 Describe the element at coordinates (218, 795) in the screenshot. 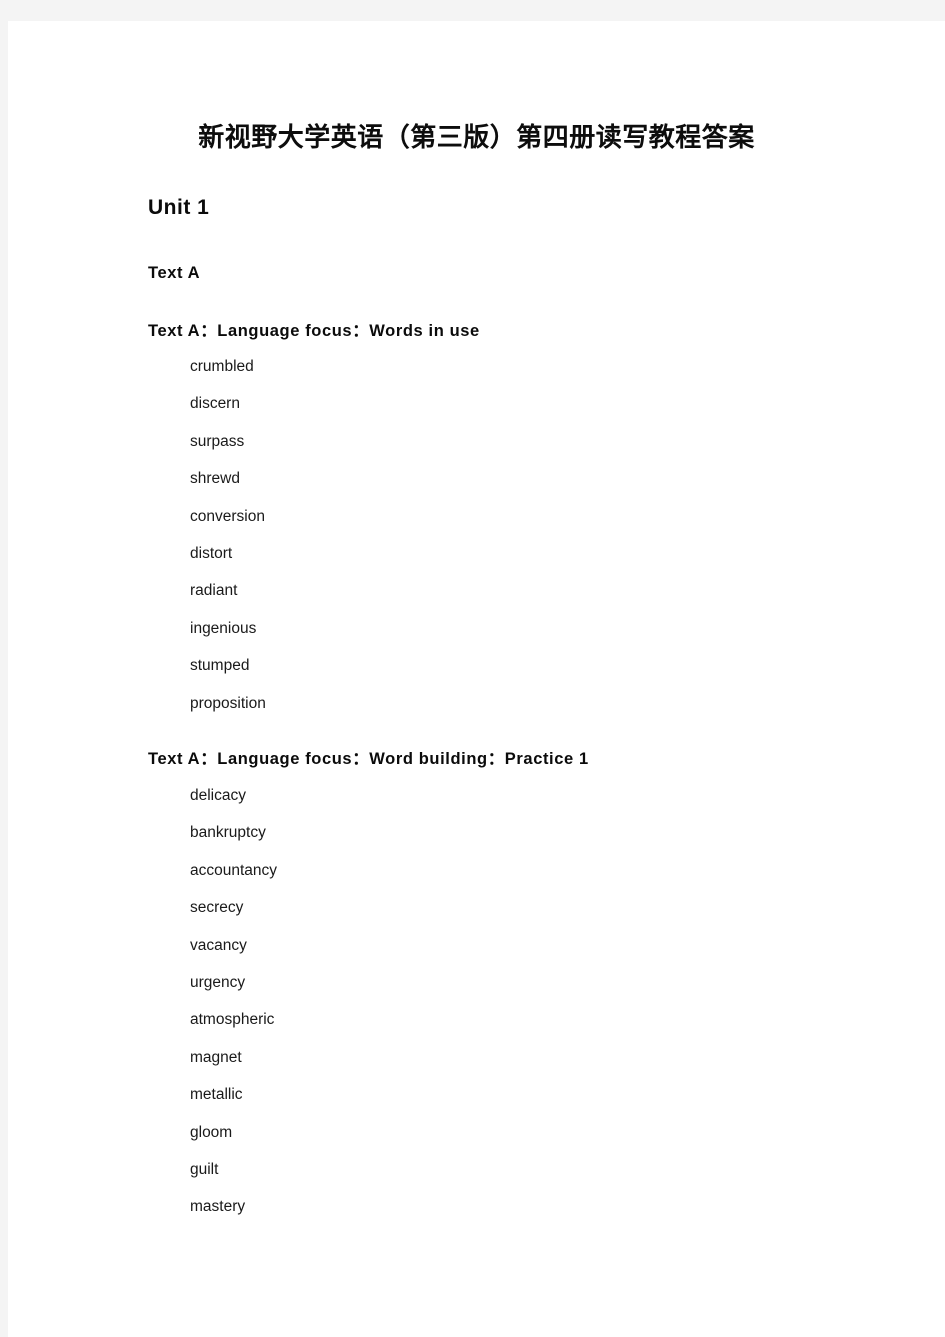

I see `list-item: delicacy` at that location.